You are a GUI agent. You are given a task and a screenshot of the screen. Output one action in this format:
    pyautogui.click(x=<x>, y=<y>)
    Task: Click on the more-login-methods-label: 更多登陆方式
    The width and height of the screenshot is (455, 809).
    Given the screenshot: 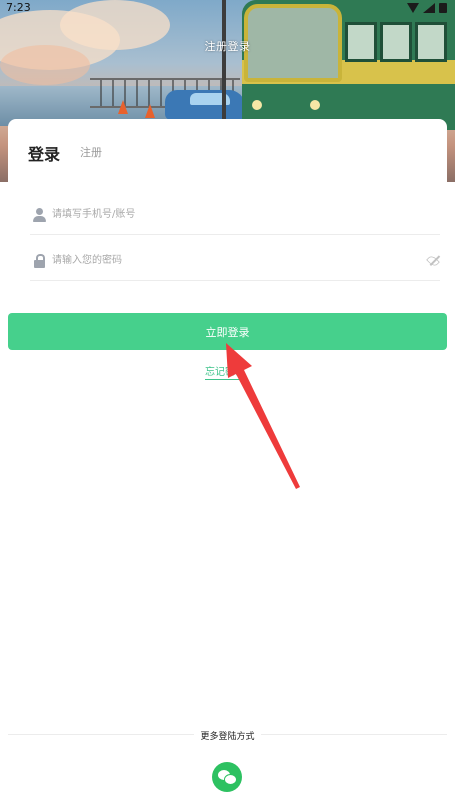 What is the action you would take?
    pyautogui.click(x=227, y=735)
    